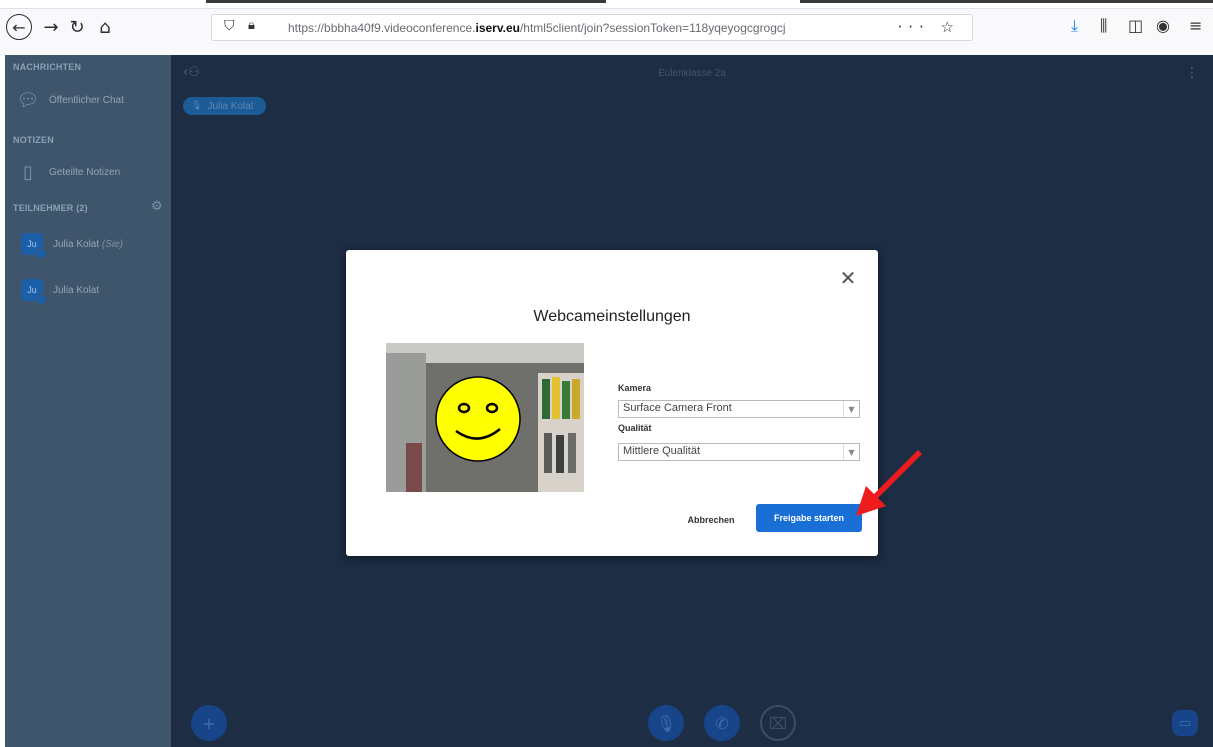 This screenshot has height=747, width=1213. I want to click on plus-icon: +, so click(209, 723).